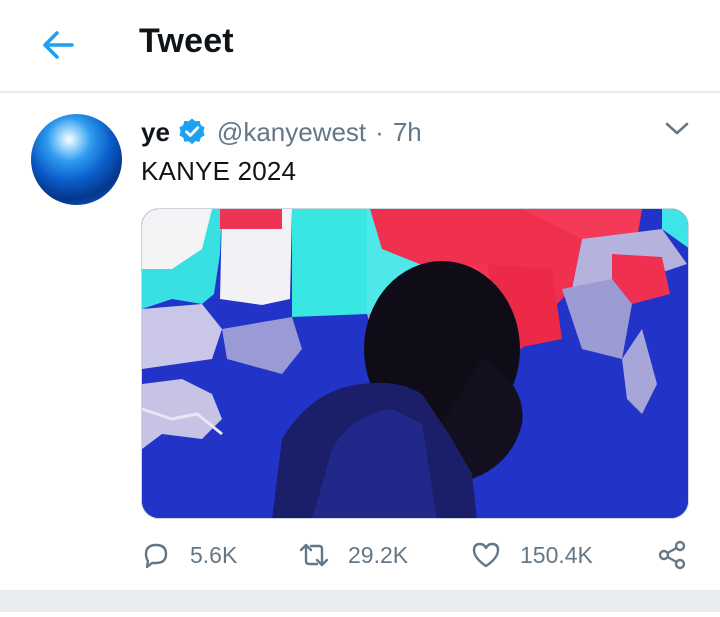  I want to click on tweet-author-row: ye @kanyewest · 7h, so click(281, 132).